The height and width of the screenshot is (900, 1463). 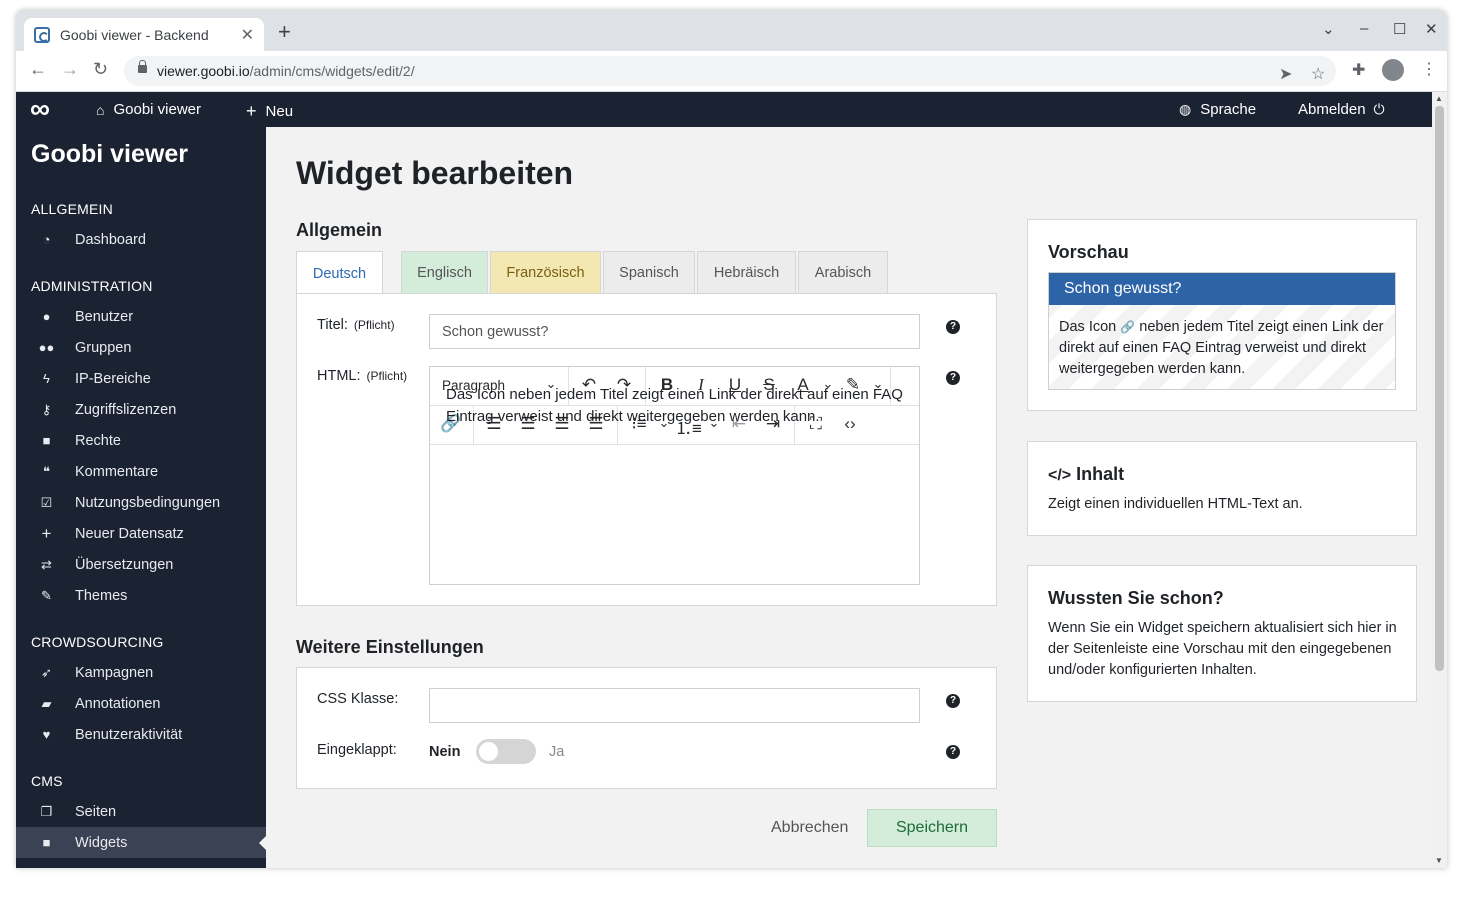 What do you see at coordinates (506, 751) in the screenshot?
I see `collapsed-toggle` at bounding box center [506, 751].